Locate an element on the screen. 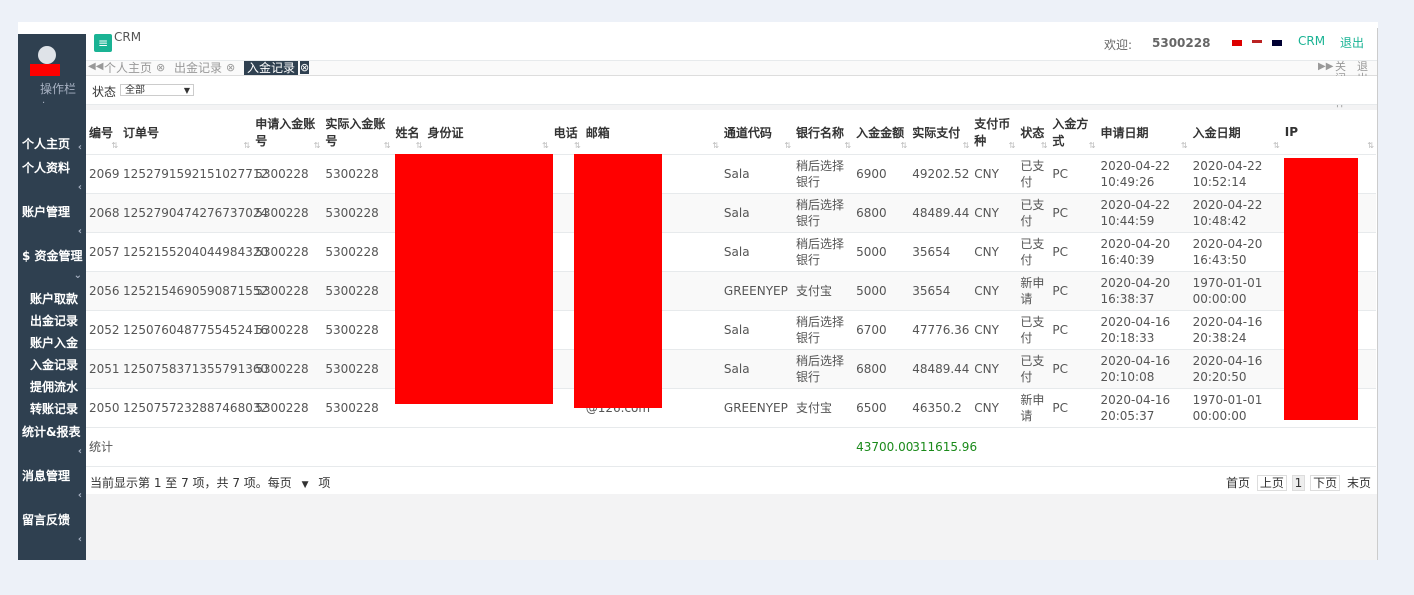 The height and width of the screenshot is (595, 1414). sidebar-item-label: 个人资料 is located at coordinates (46, 168).